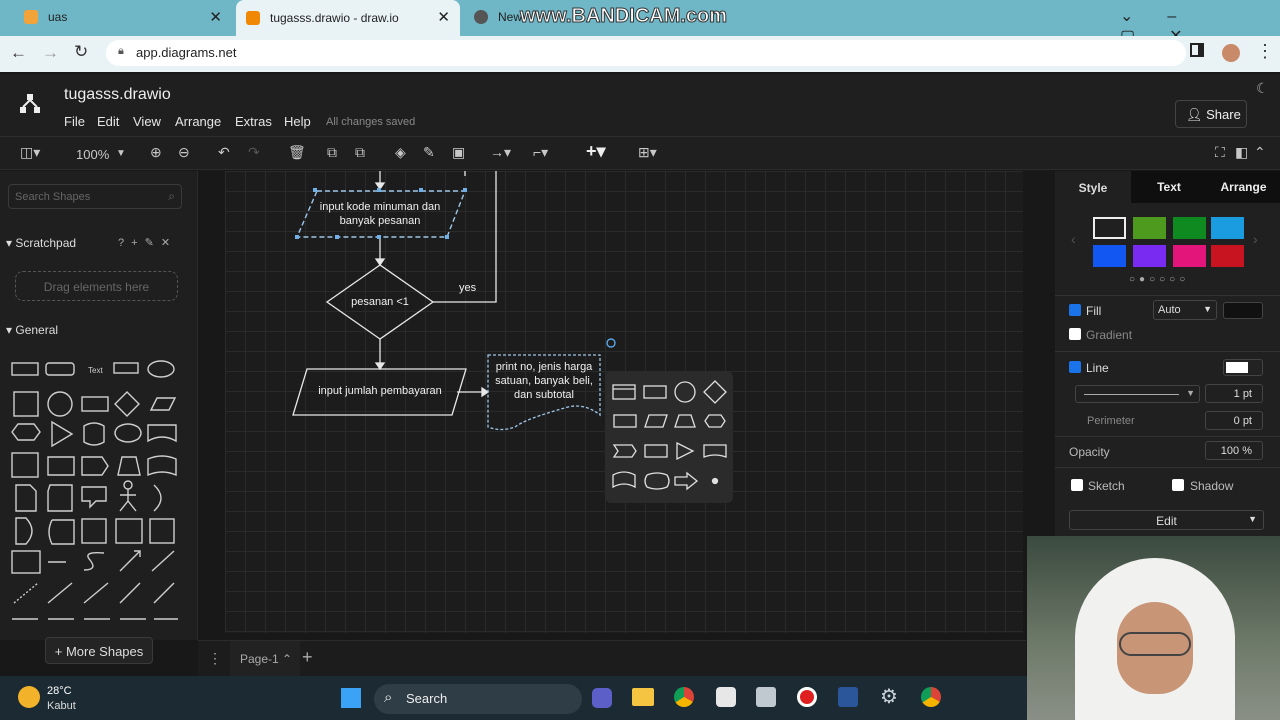 The image size is (1280, 720). What do you see at coordinates (458, 152) in the screenshot?
I see `shadow-icon: ▣` at bounding box center [458, 152].